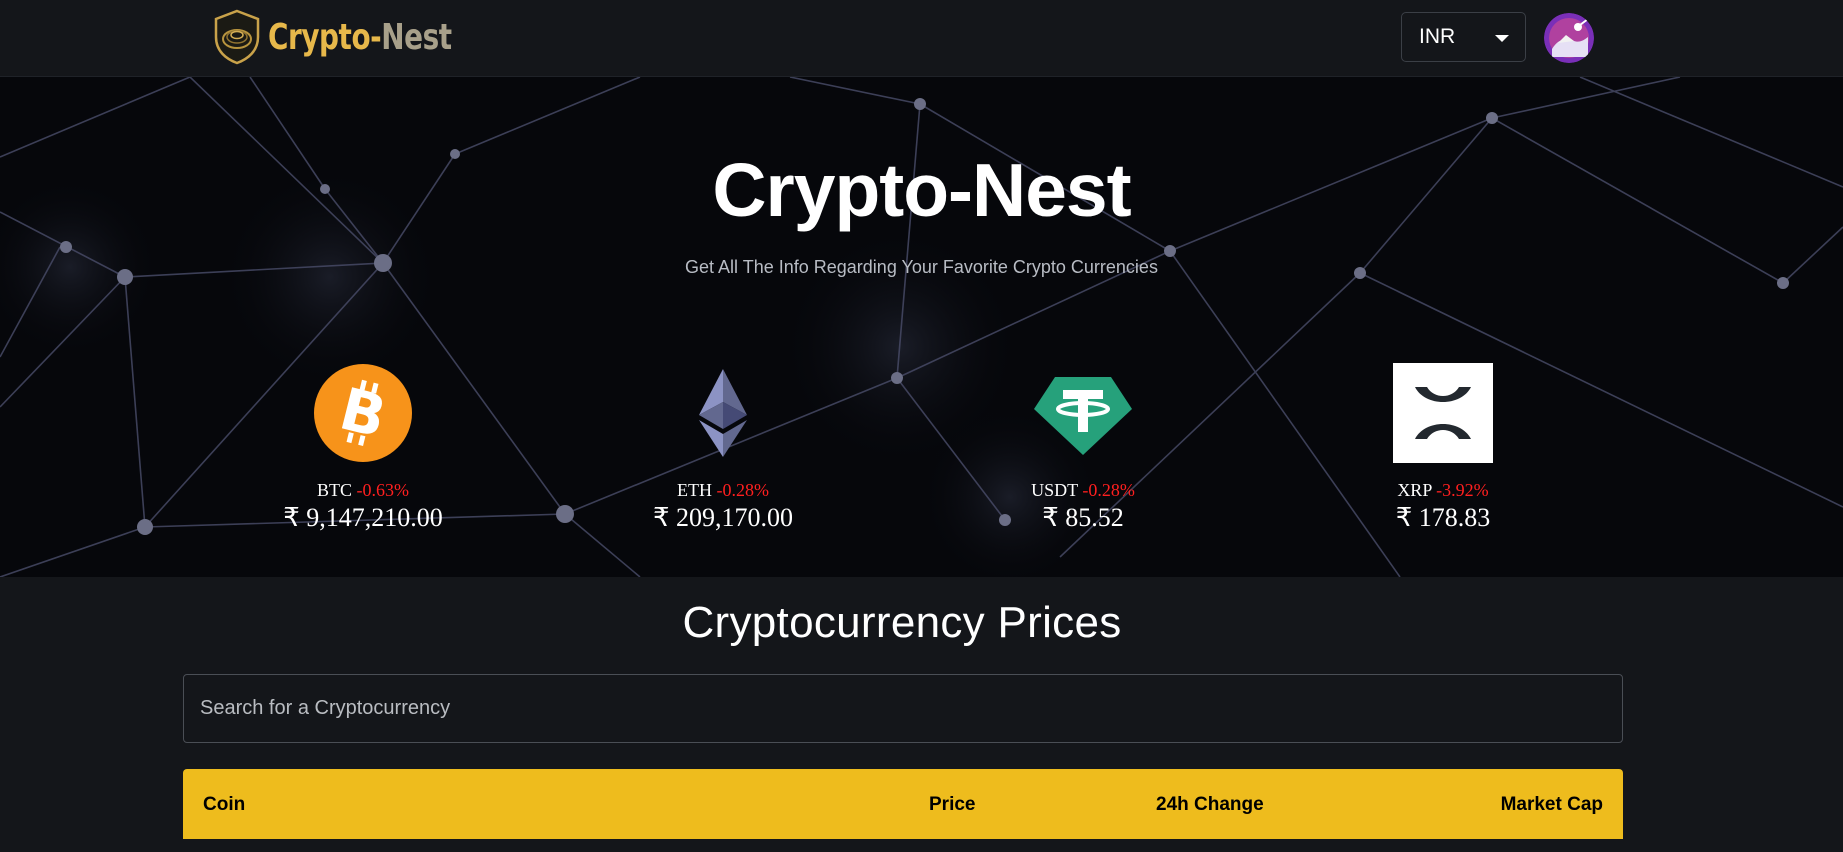 This screenshot has width=1843, height=852. Describe the element at coordinates (1443, 413) in the screenshot. I see `xrp-icon` at that location.